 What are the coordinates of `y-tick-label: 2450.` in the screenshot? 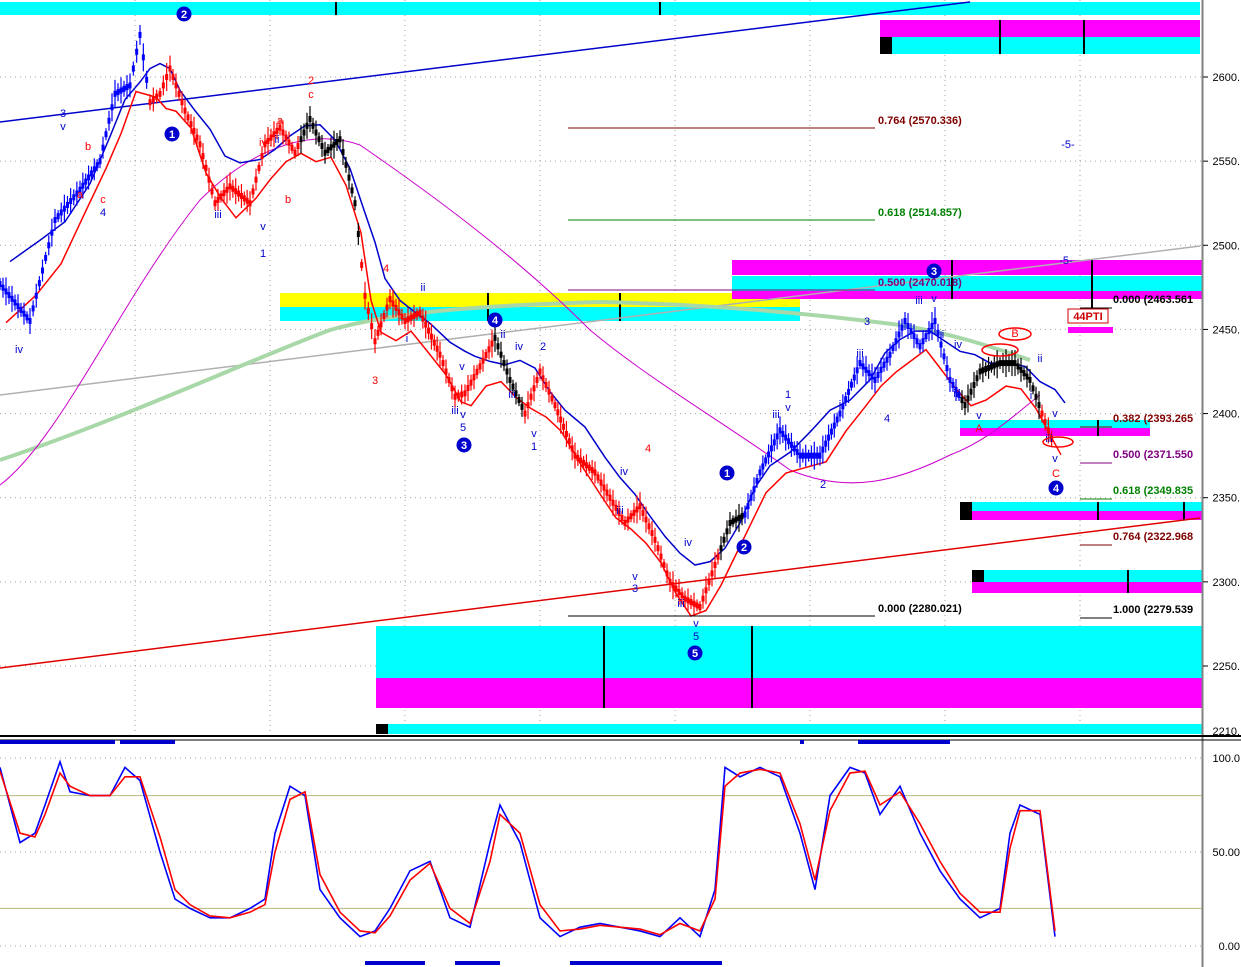 It's located at (1226, 330).